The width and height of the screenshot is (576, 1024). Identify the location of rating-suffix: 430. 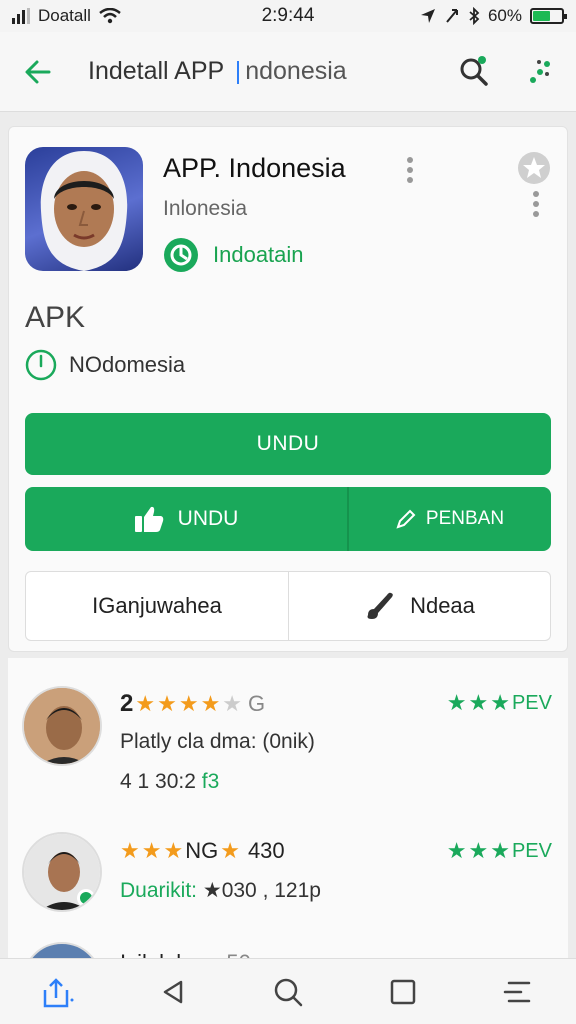
(266, 850).